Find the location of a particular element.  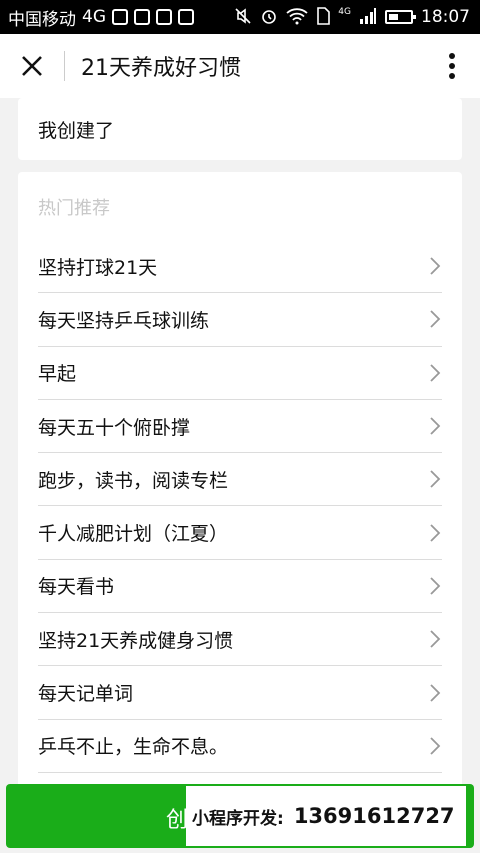

more-options-button is located at coordinates (452, 66).